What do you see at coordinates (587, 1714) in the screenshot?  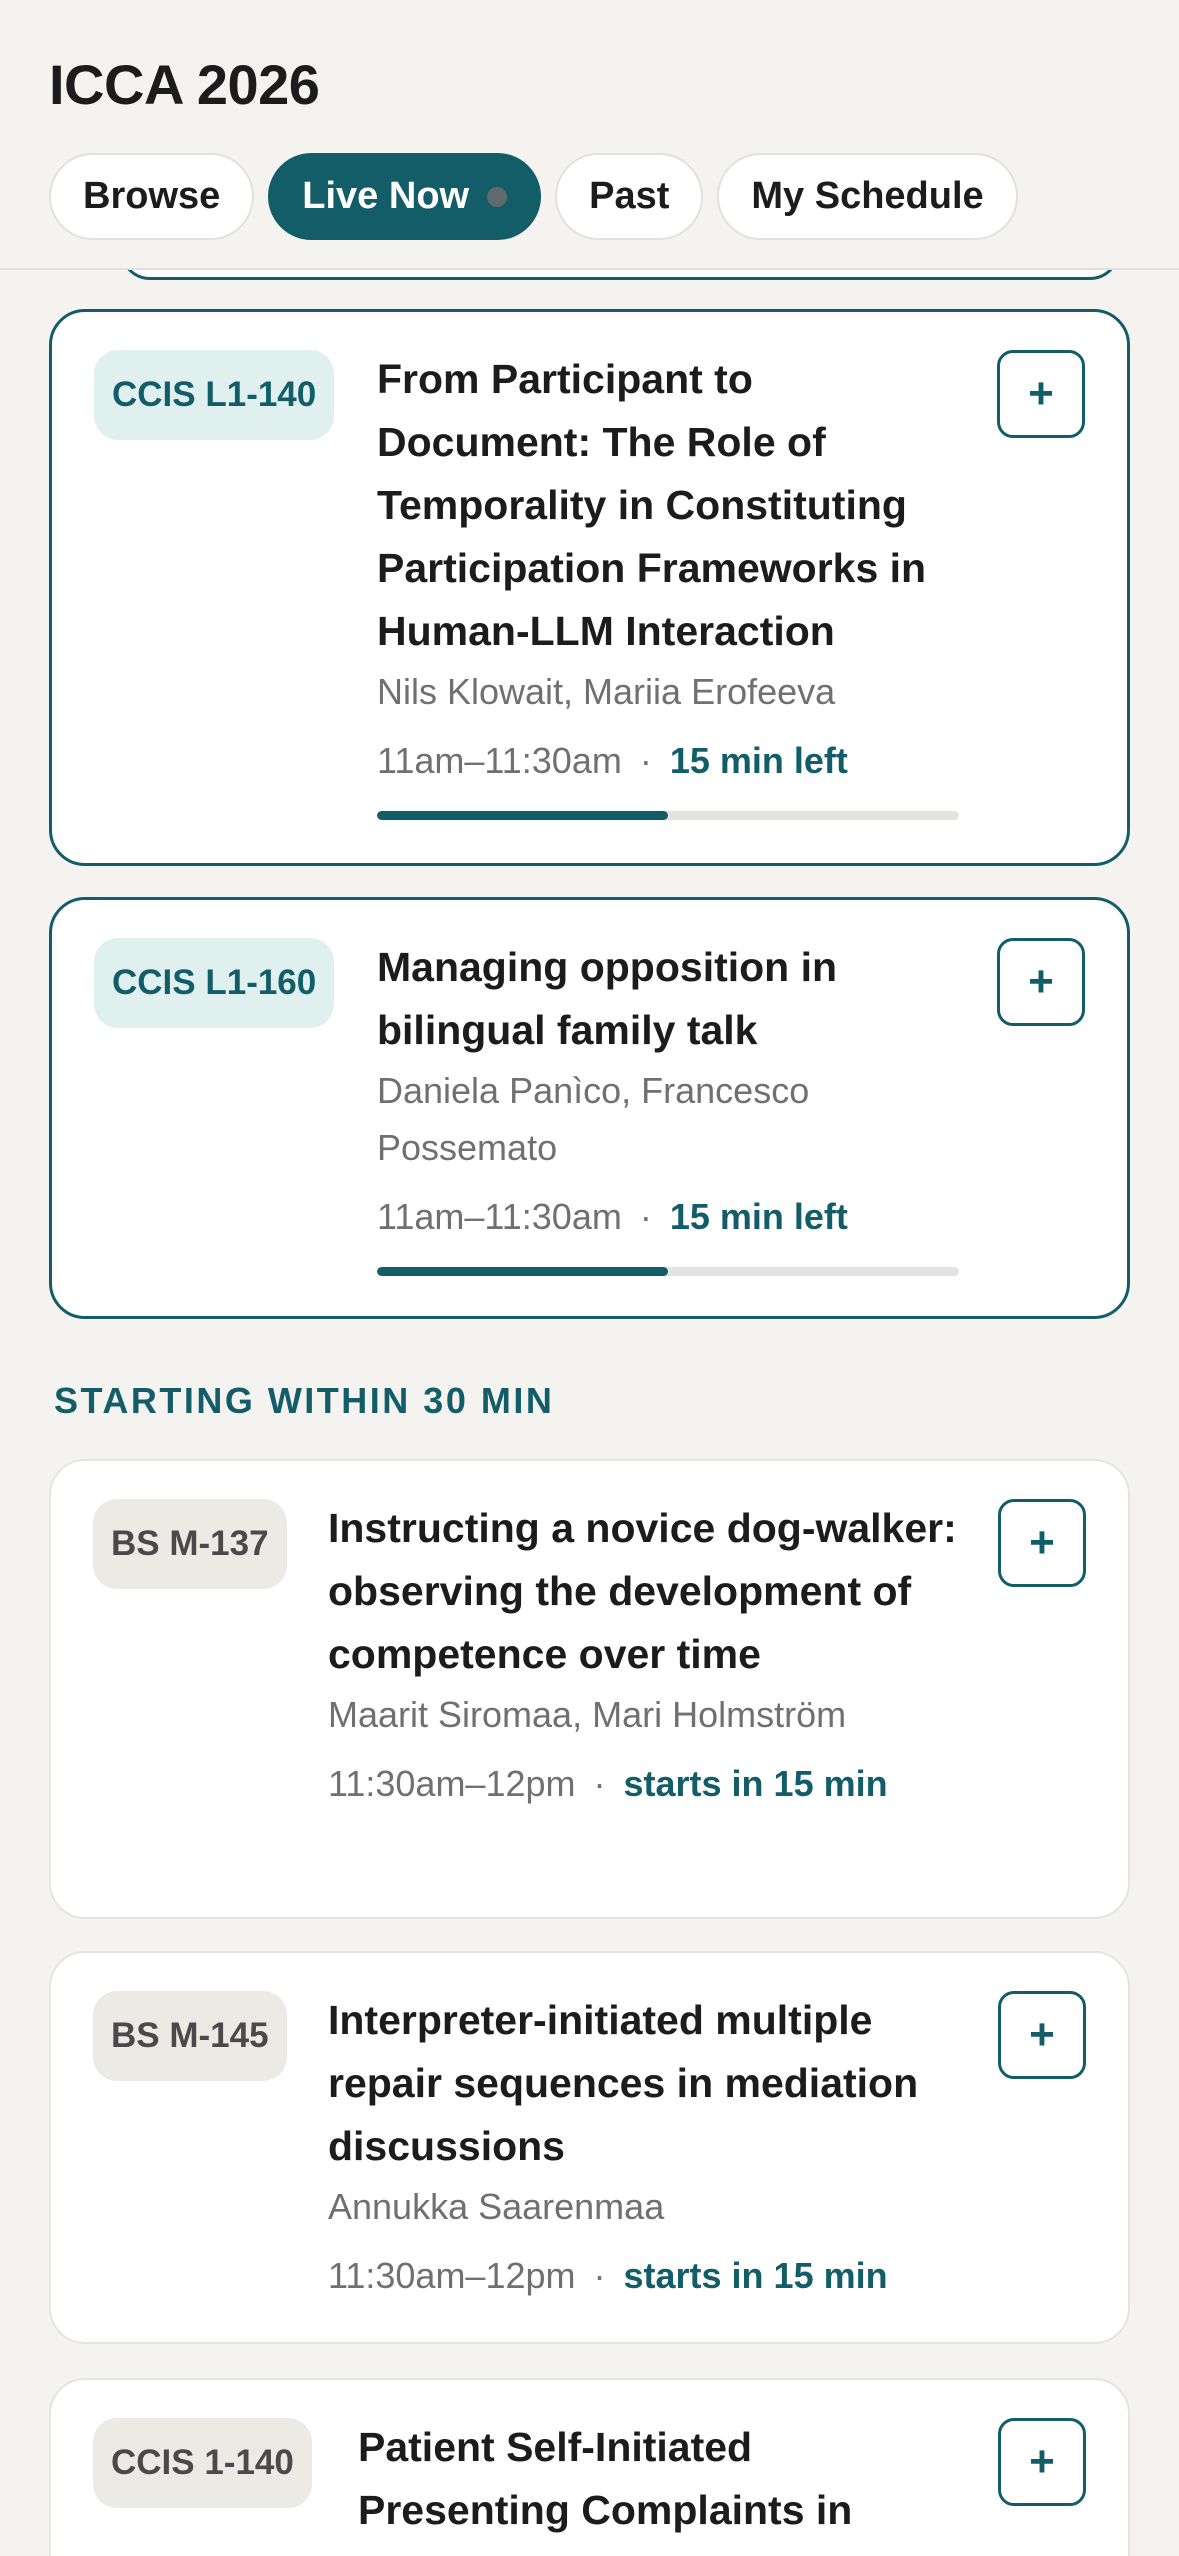 I see `session-authors: Maarit Siromaa, Mari Holmström` at bounding box center [587, 1714].